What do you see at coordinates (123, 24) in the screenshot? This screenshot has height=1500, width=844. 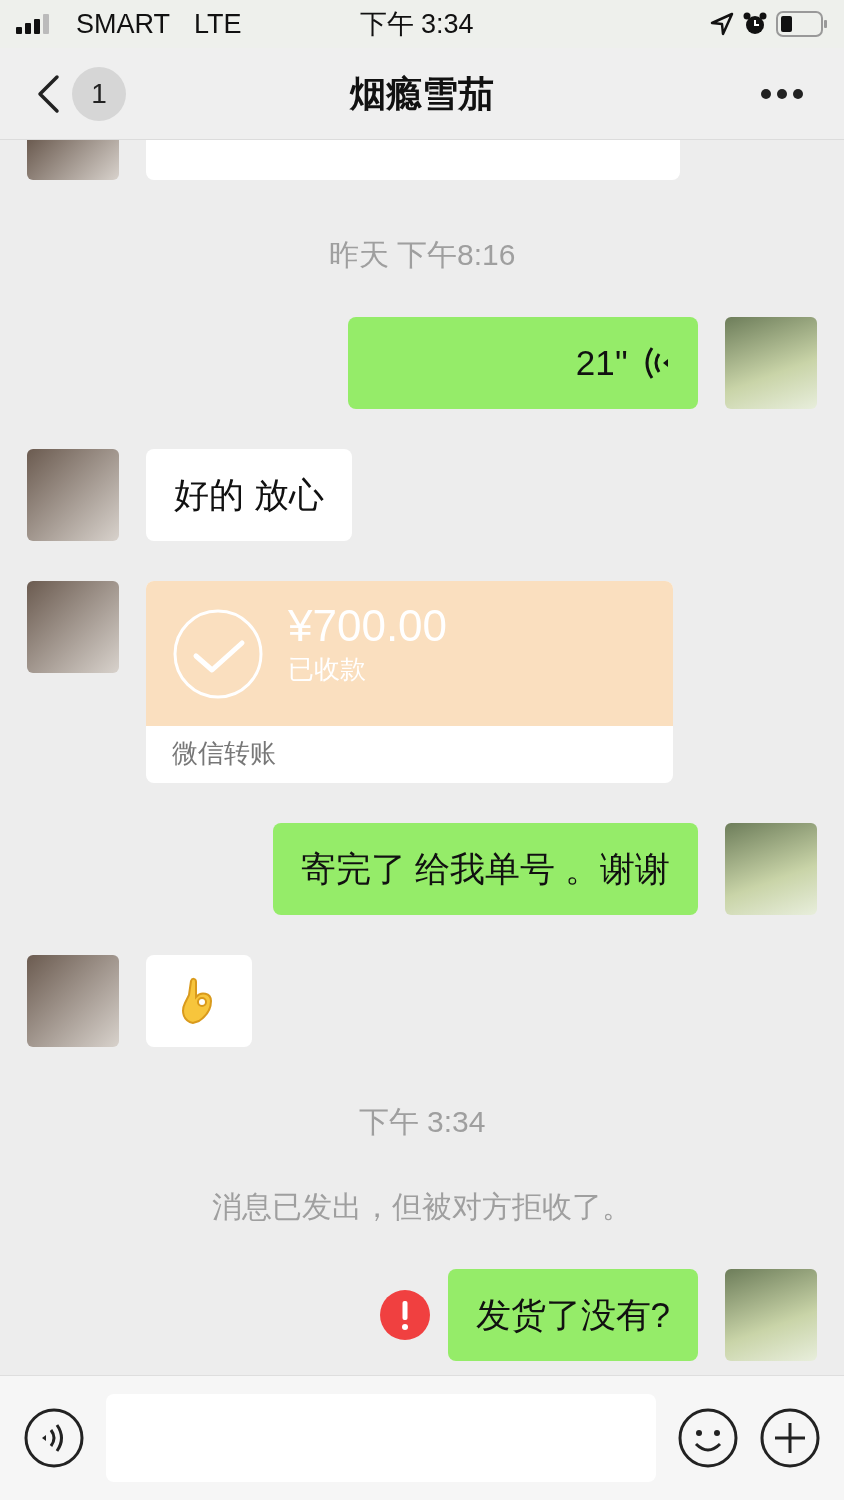 I see `carrier-name: SMART` at bounding box center [123, 24].